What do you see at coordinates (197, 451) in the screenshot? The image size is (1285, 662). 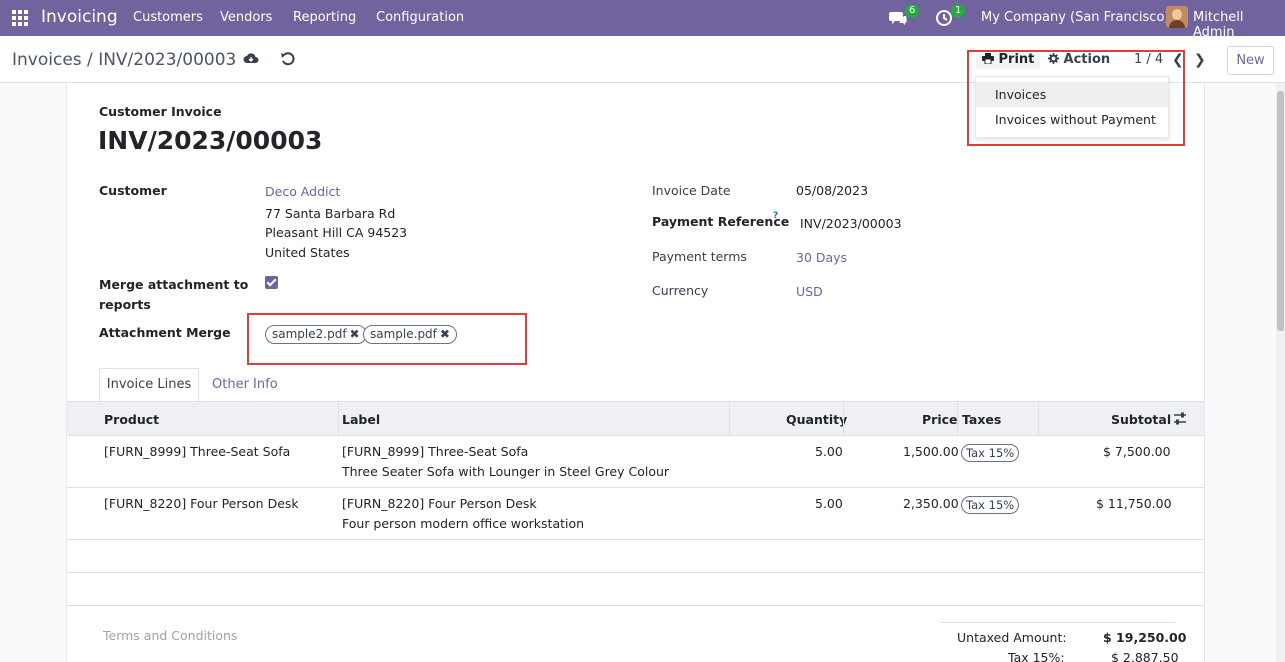 I see `row1-product: [FURN_8999] Three-Seat Sofa` at bounding box center [197, 451].